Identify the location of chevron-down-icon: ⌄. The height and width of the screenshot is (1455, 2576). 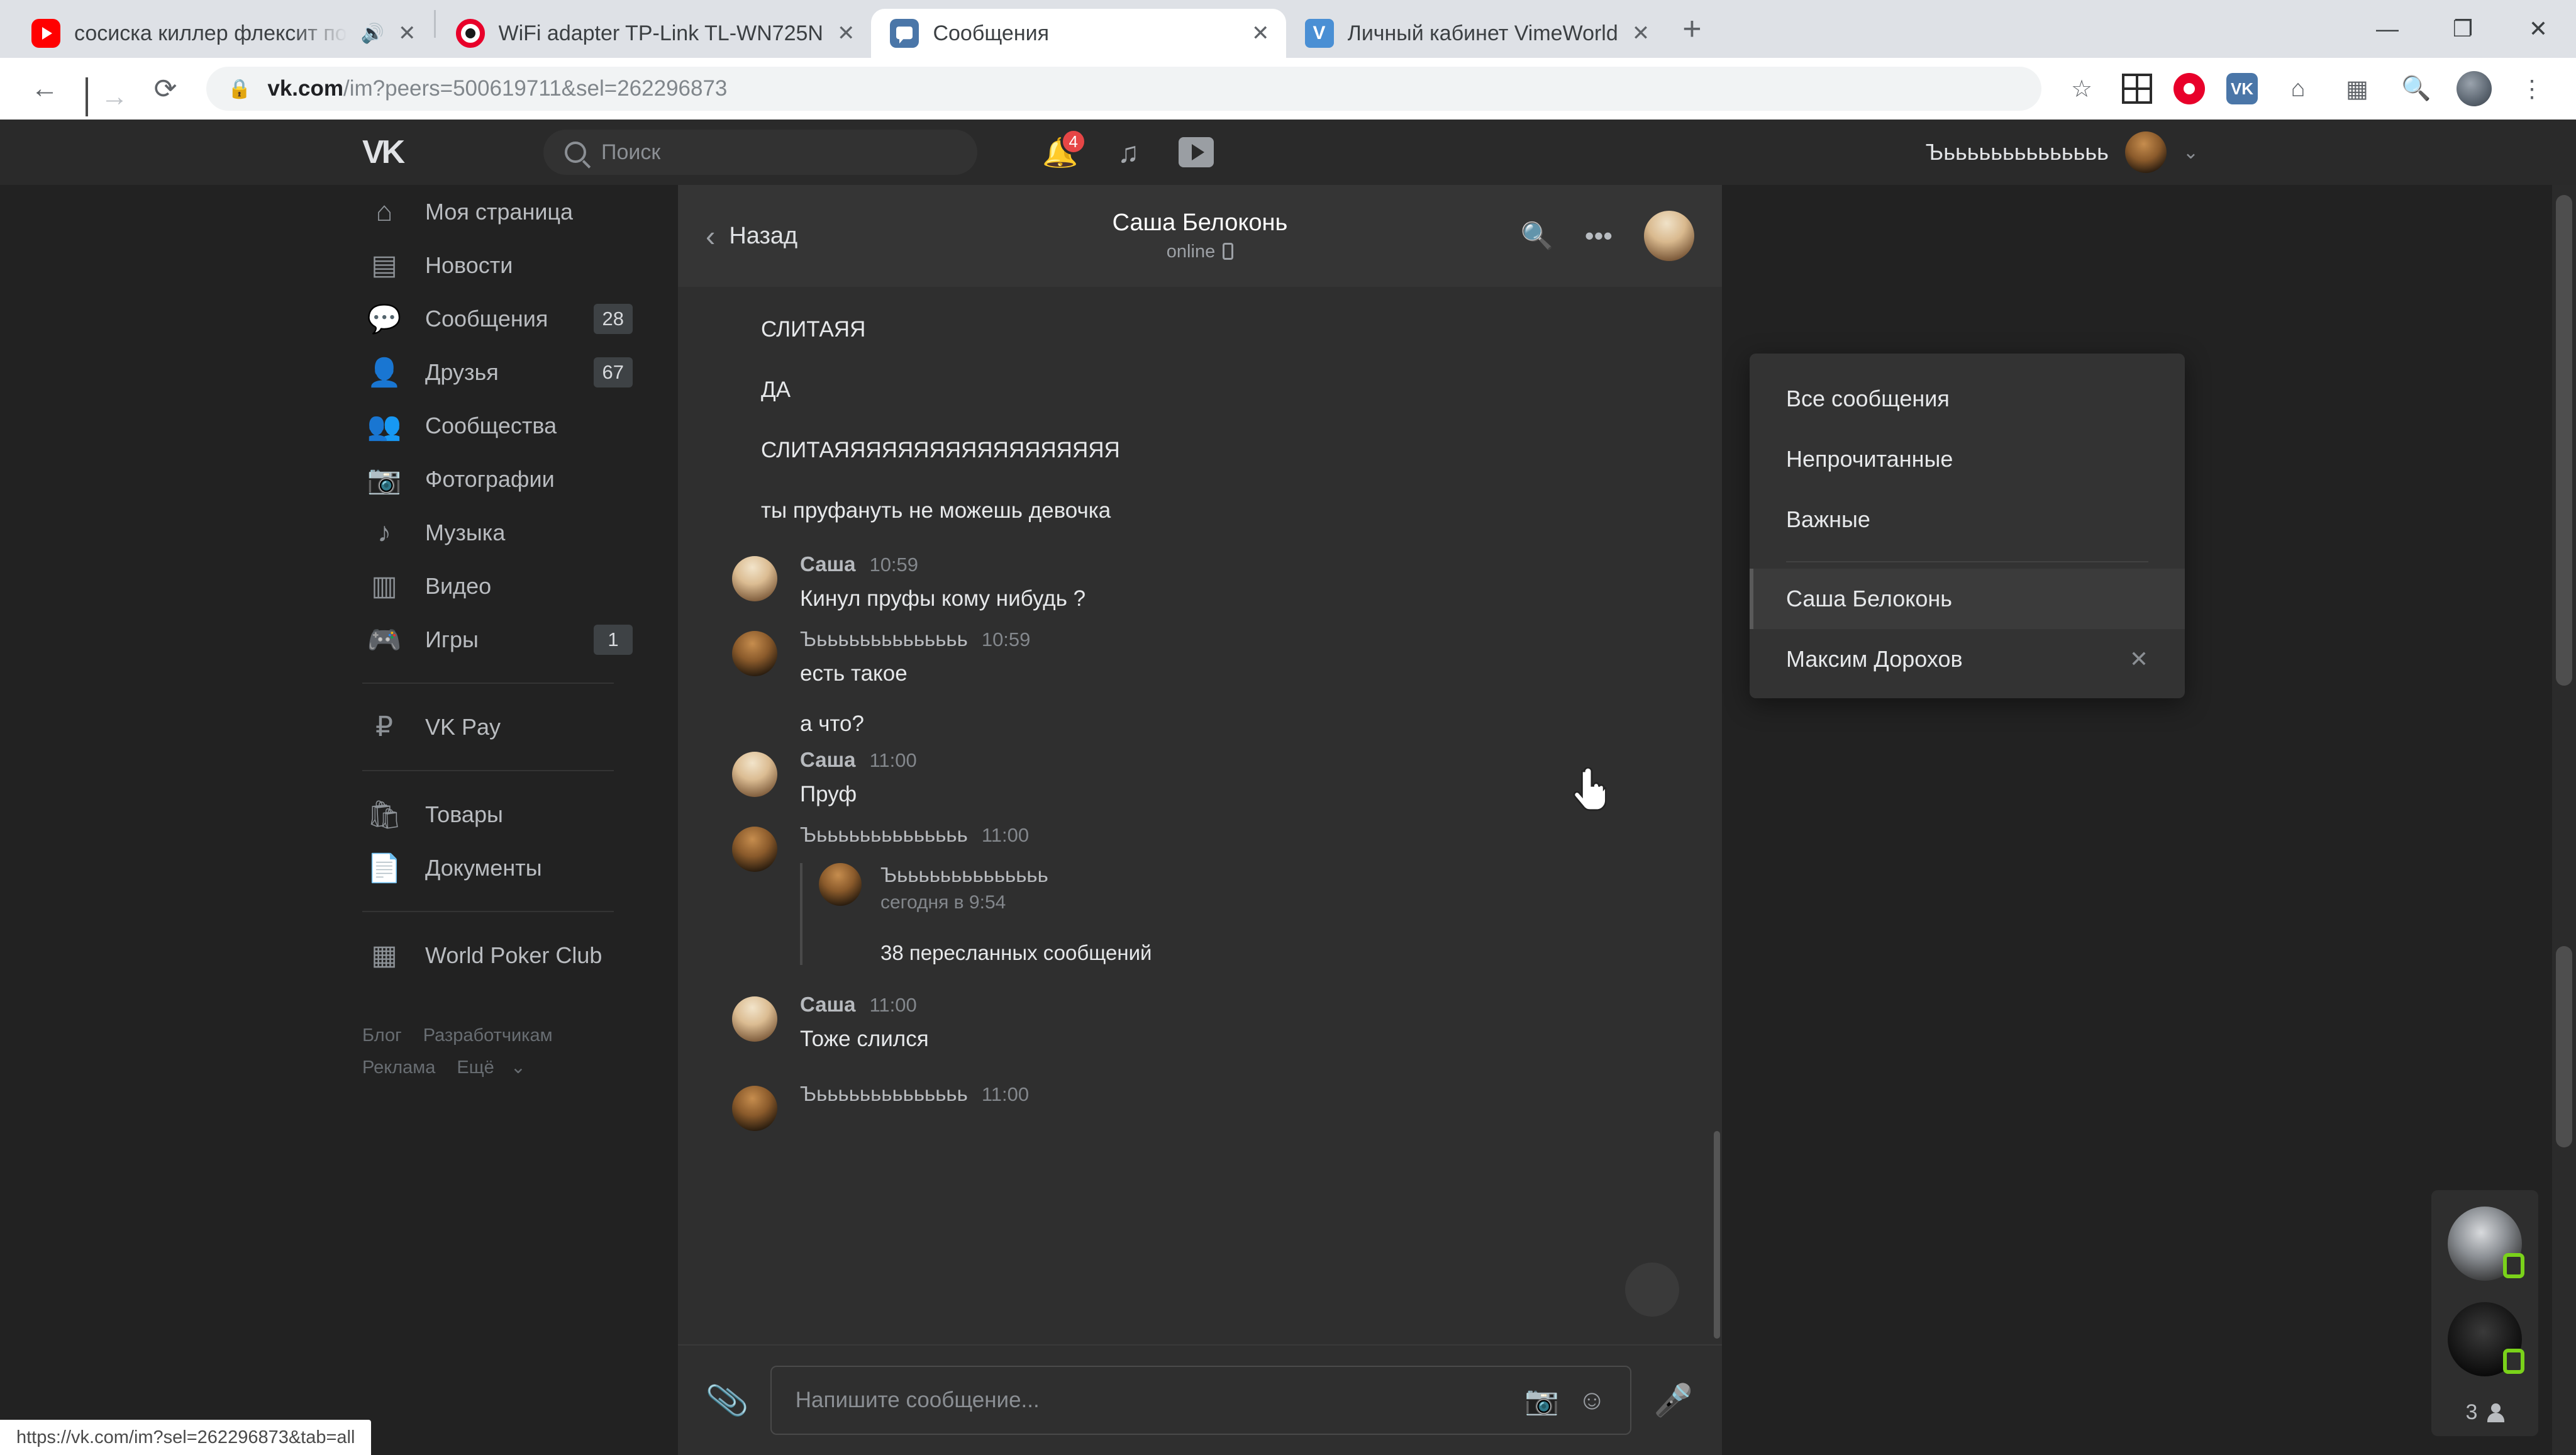
(518, 1067).